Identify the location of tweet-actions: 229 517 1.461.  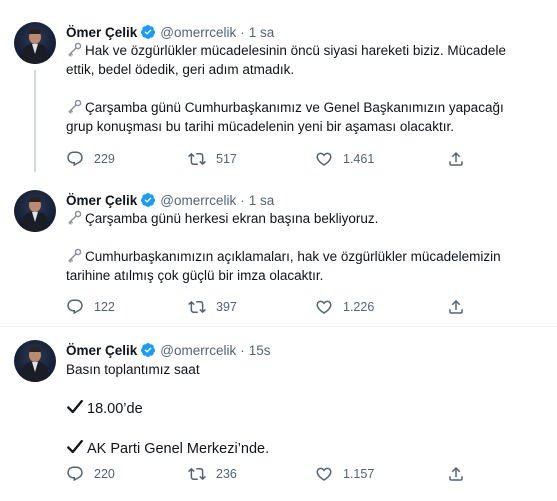
(276, 159).